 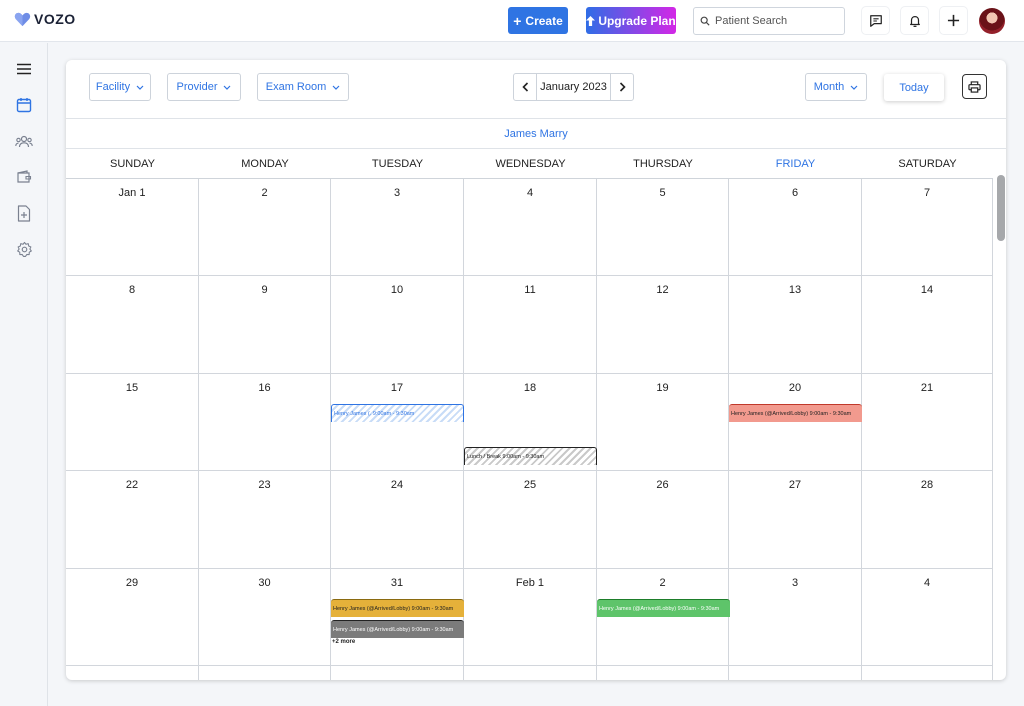 What do you see at coordinates (343, 642) in the screenshot?
I see `more-events-link: +2 more` at bounding box center [343, 642].